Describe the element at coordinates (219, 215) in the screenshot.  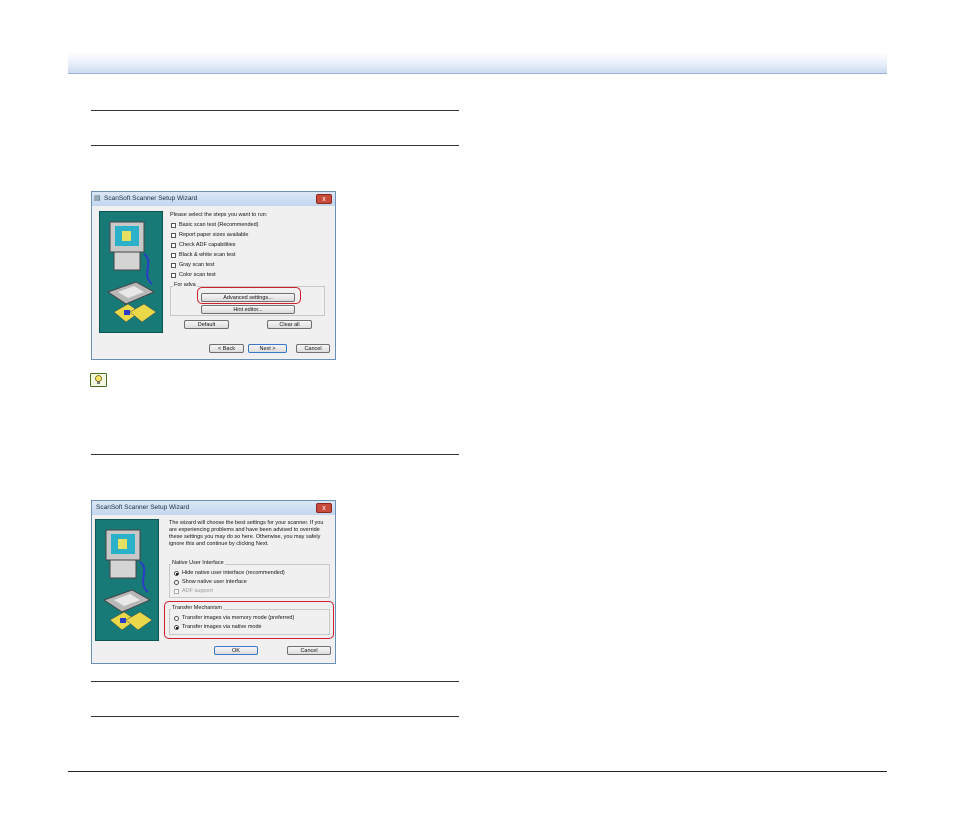
I see `steps-prompt: Please select the steps you want to run:` at that location.